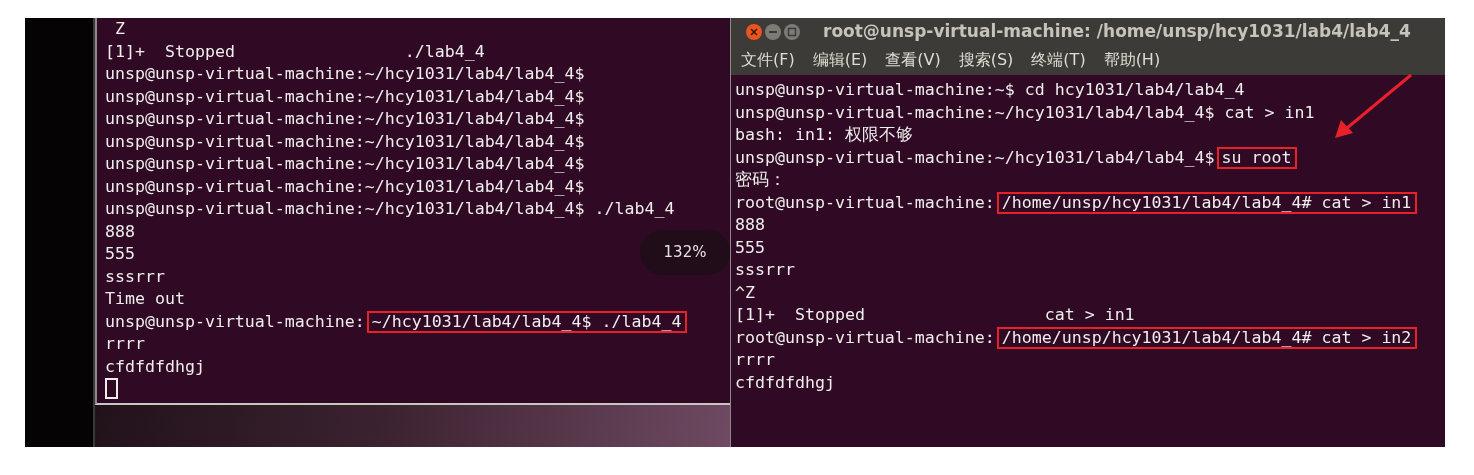 This screenshot has height=475, width=1474. Describe the element at coordinates (1117, 31) in the screenshot. I see `window-title: root@unsp-virtual-machine: /home/unsp/hcy1031/lab4/lab4_4` at that location.